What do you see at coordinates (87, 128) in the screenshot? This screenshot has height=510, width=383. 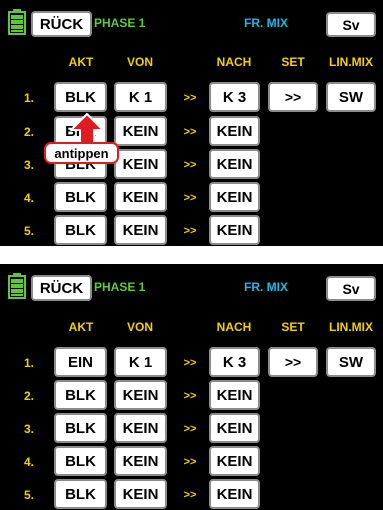 I see `up-arrow-icon` at bounding box center [87, 128].